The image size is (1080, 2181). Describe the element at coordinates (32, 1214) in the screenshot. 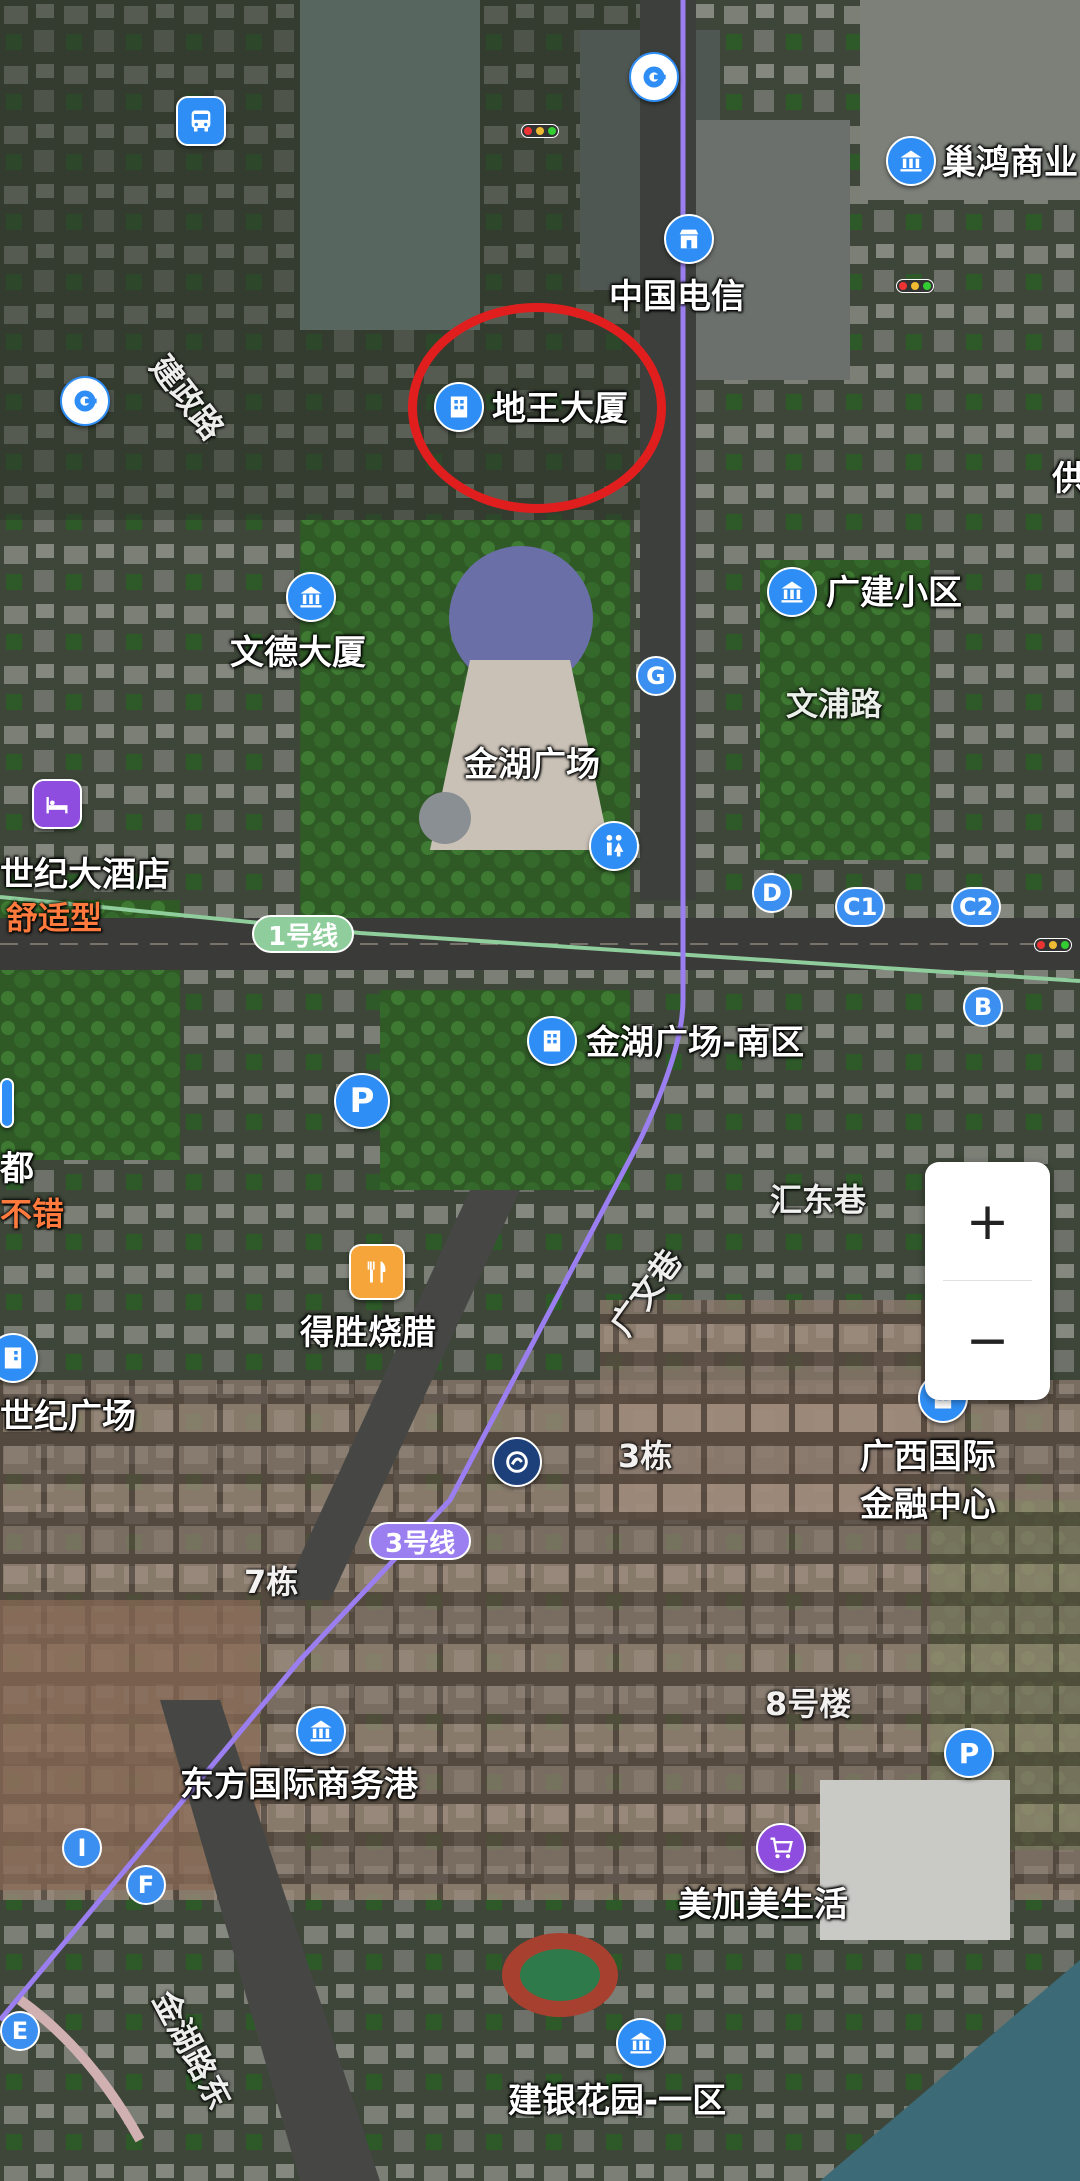

I see `poi-sublabel: 不错` at that location.